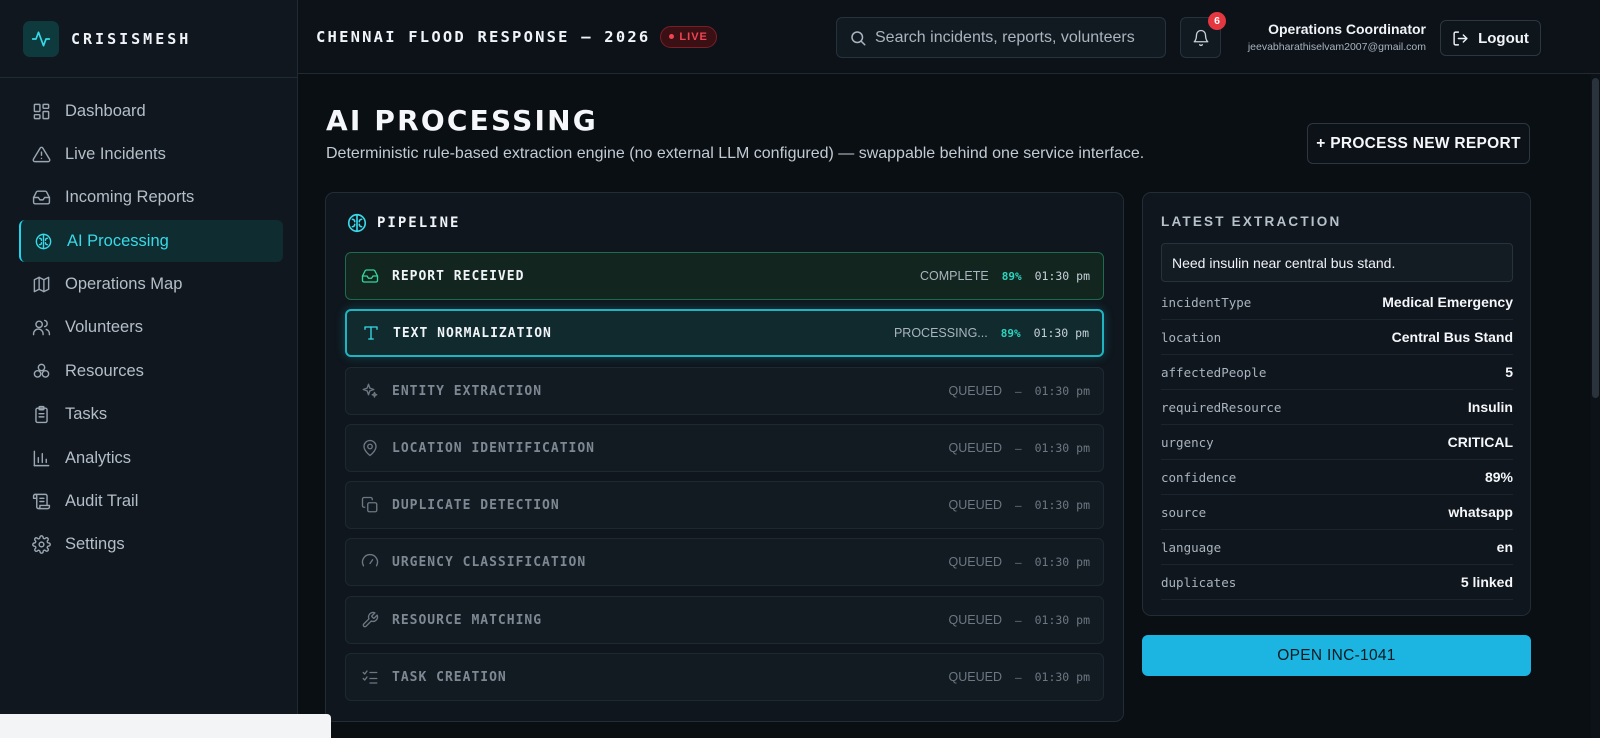 The image size is (1600, 738). I want to click on pipeline-step-urgency-classification: URGENCY CLASSIFICATION QUEUED — 01:30 pm, so click(724, 562).